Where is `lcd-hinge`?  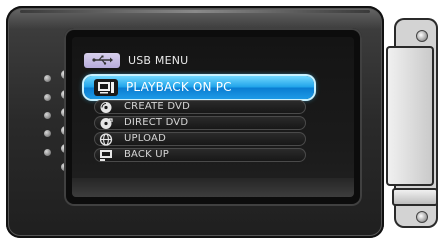
lcd-hinge is located at coordinates (413, 122).